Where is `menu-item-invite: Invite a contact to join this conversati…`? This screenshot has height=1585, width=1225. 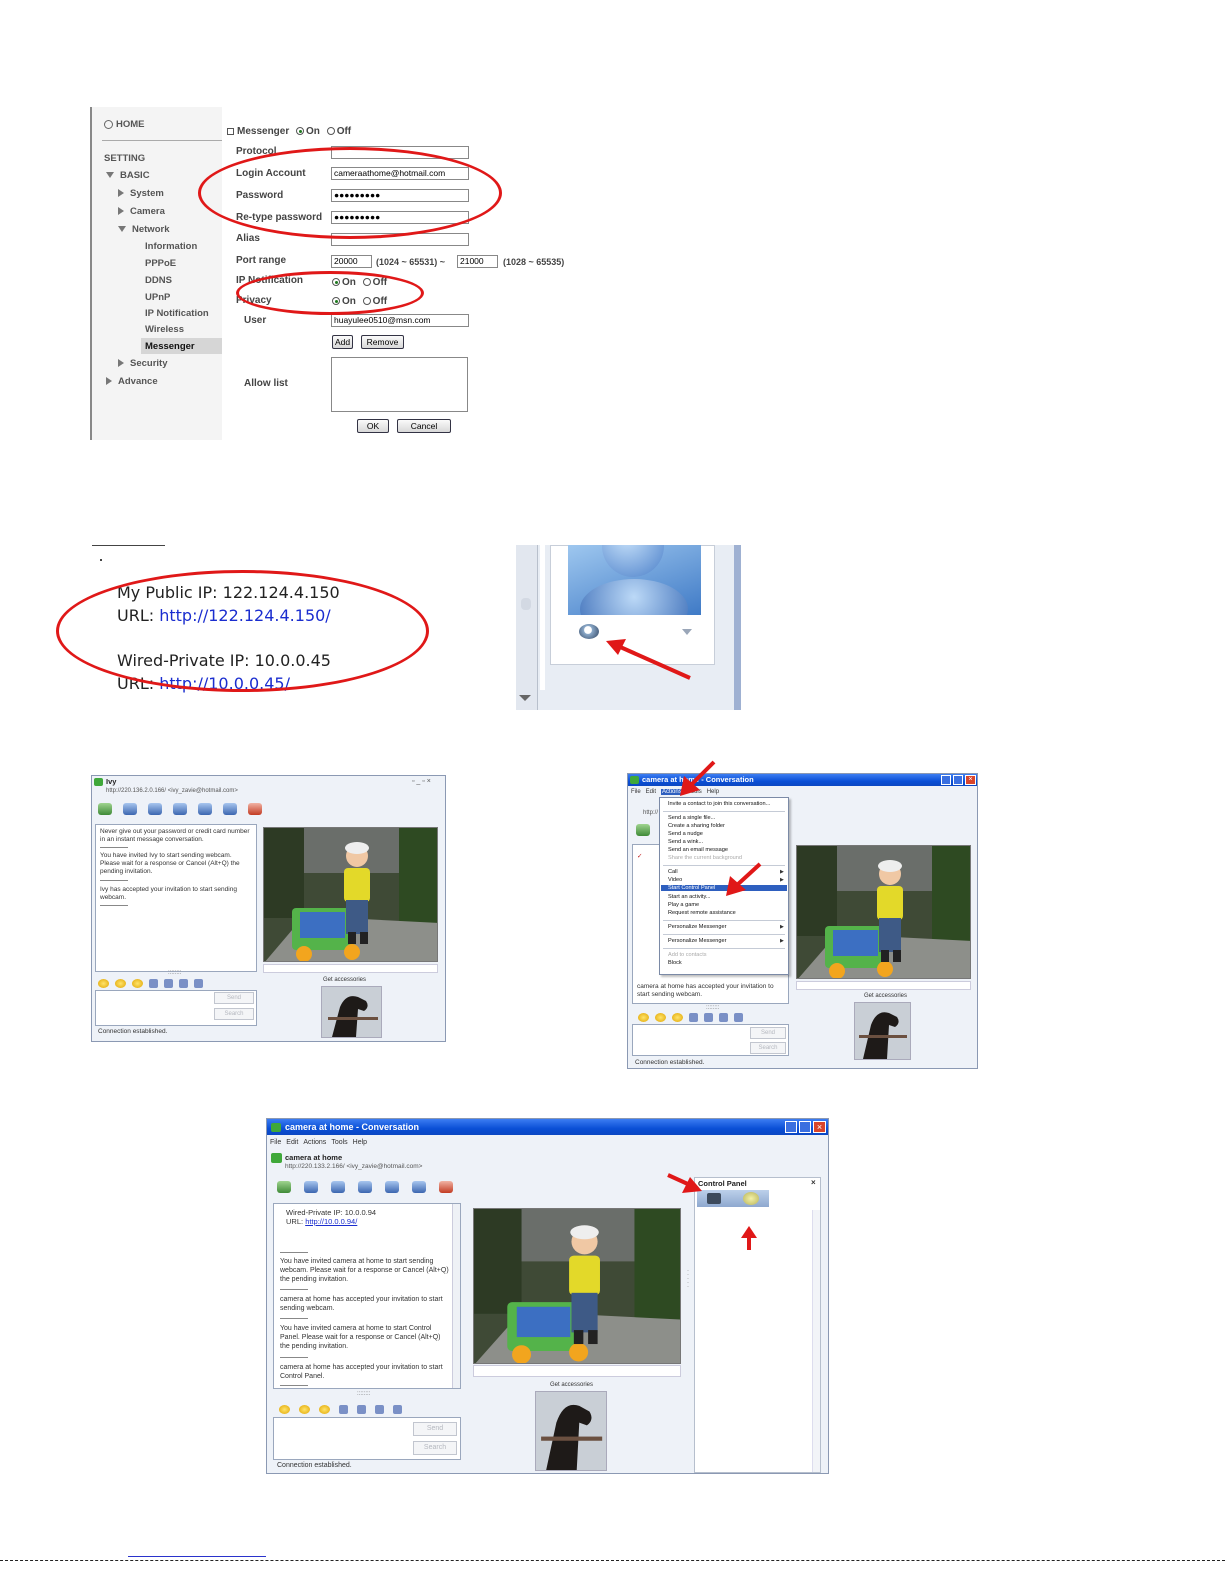 menu-item-invite: Invite a contact to join this conversati… is located at coordinates (719, 804).